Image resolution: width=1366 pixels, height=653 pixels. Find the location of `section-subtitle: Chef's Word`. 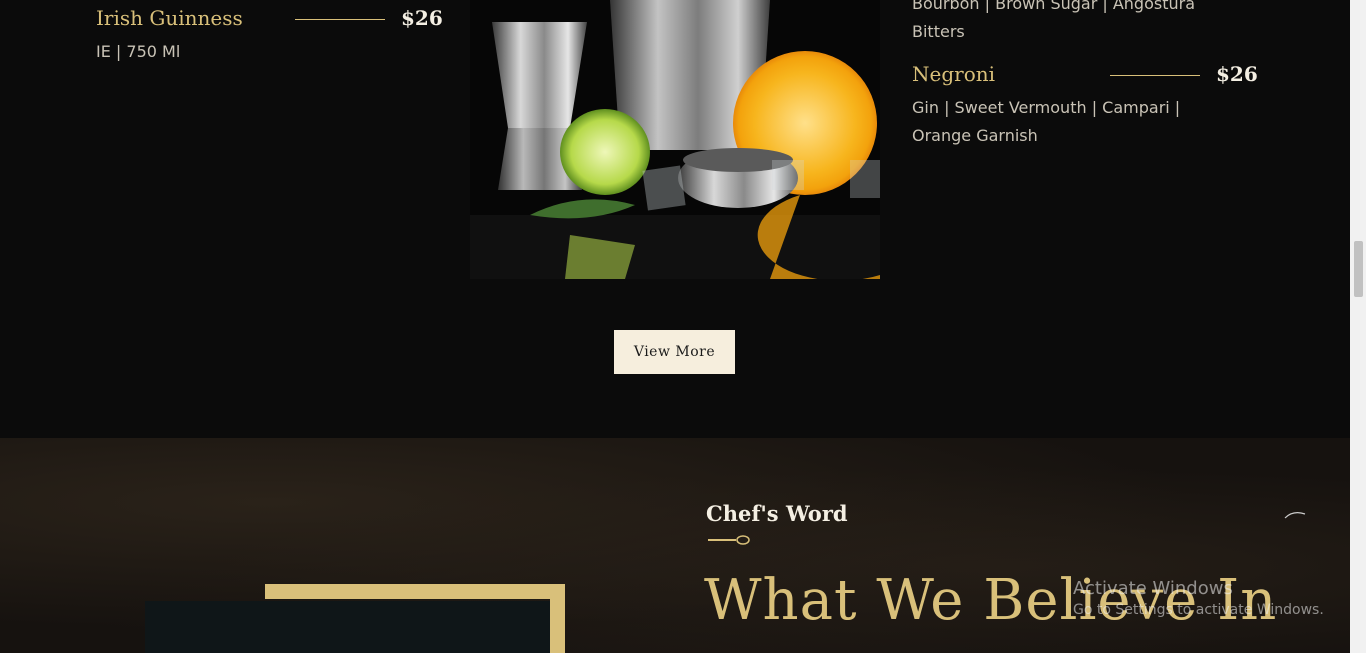

section-subtitle: Chef's Word is located at coordinates (777, 513).